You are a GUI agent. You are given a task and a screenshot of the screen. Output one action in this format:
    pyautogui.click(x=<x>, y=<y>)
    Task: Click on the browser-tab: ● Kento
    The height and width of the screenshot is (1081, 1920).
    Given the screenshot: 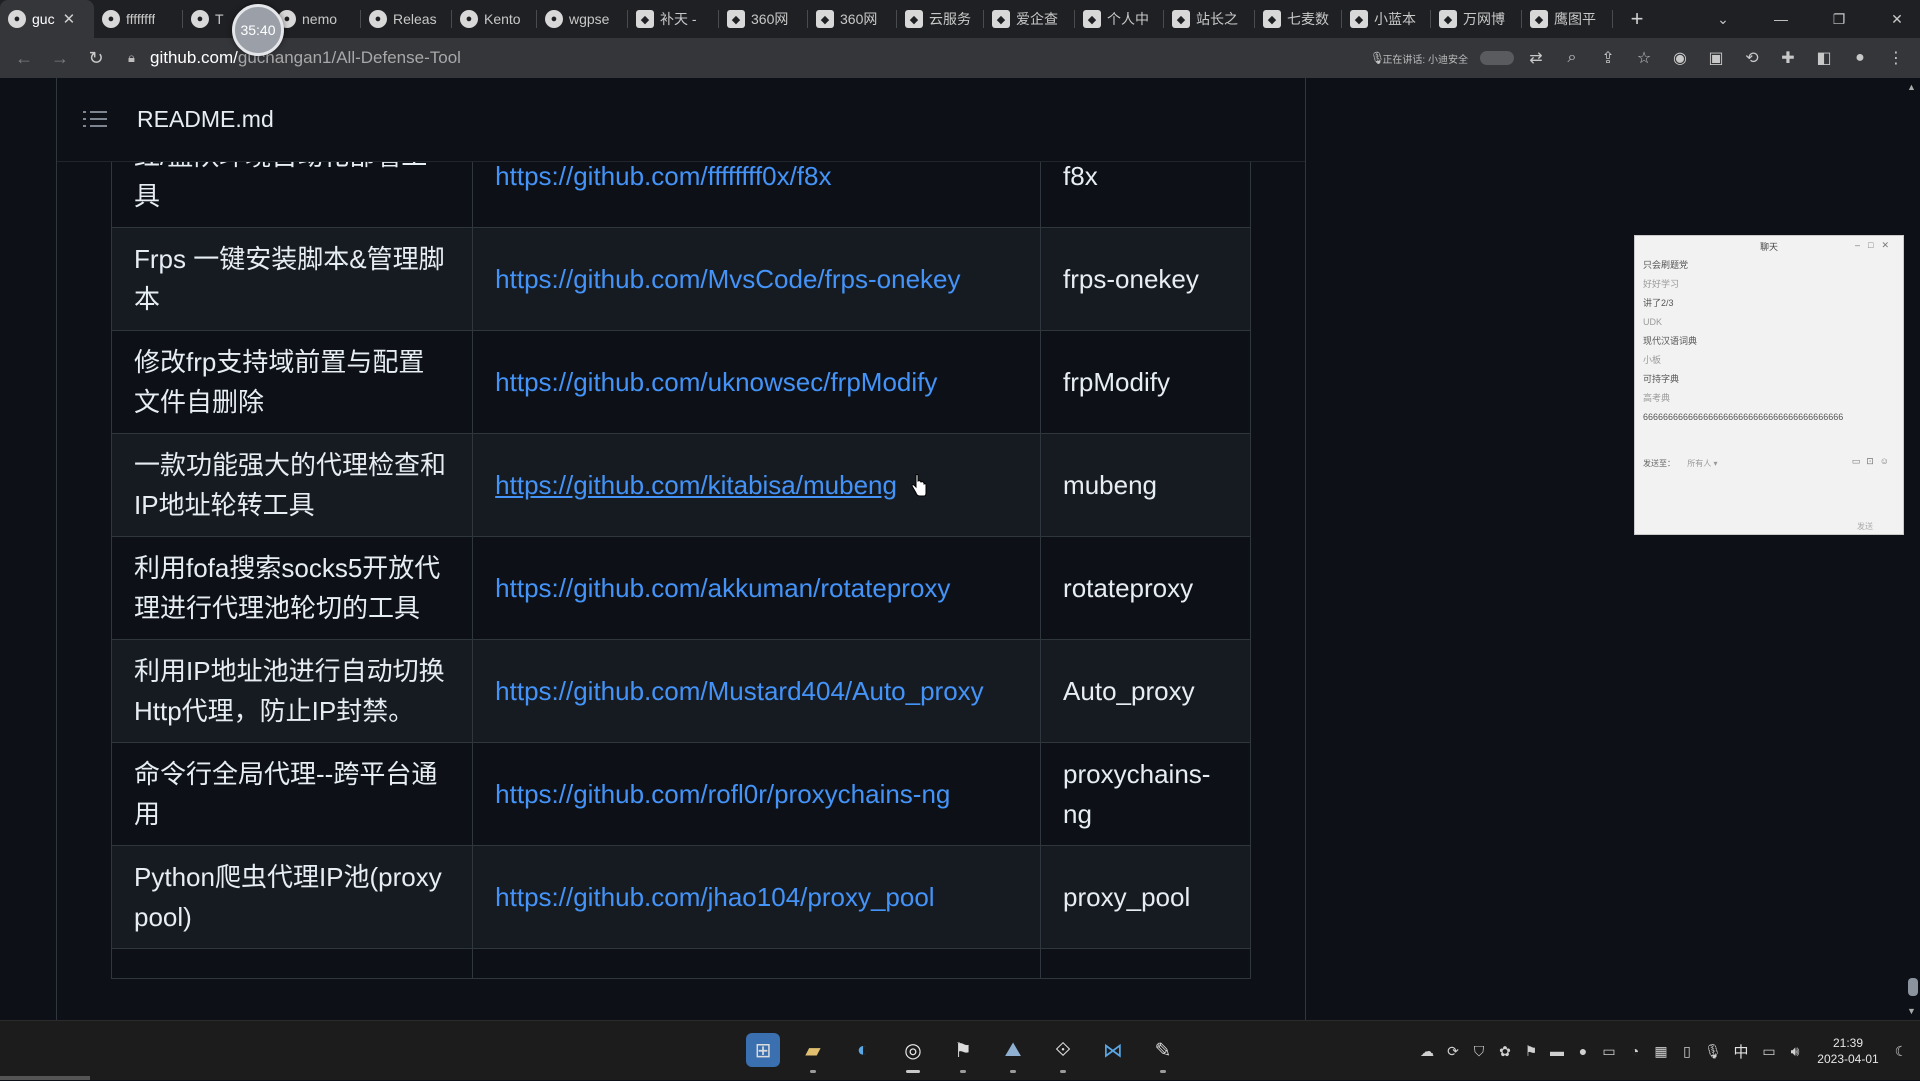 What is the action you would take?
    pyautogui.click(x=494, y=19)
    